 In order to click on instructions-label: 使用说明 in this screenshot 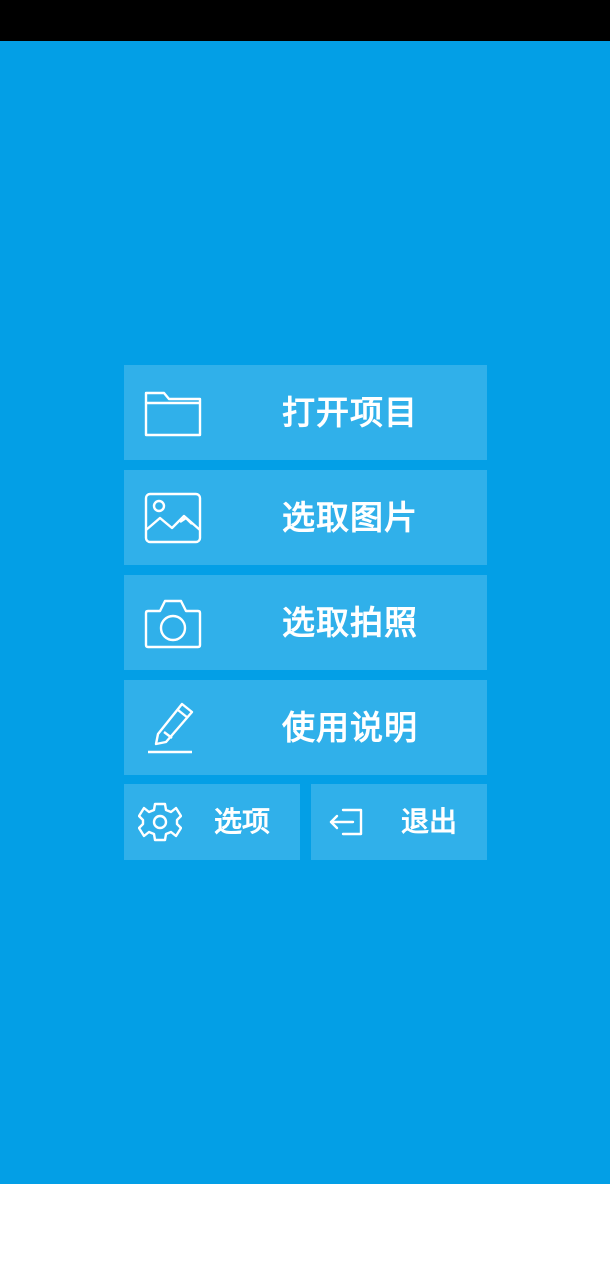, I will do `click(350, 727)`.